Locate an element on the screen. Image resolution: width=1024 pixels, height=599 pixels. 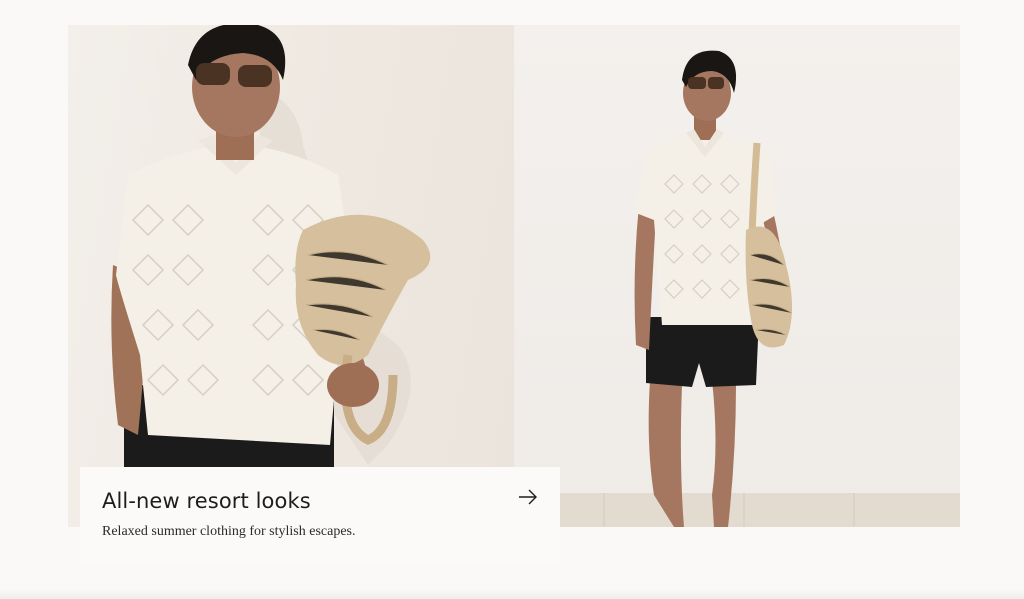
promo-title: All-new resort looks is located at coordinates (206, 501).